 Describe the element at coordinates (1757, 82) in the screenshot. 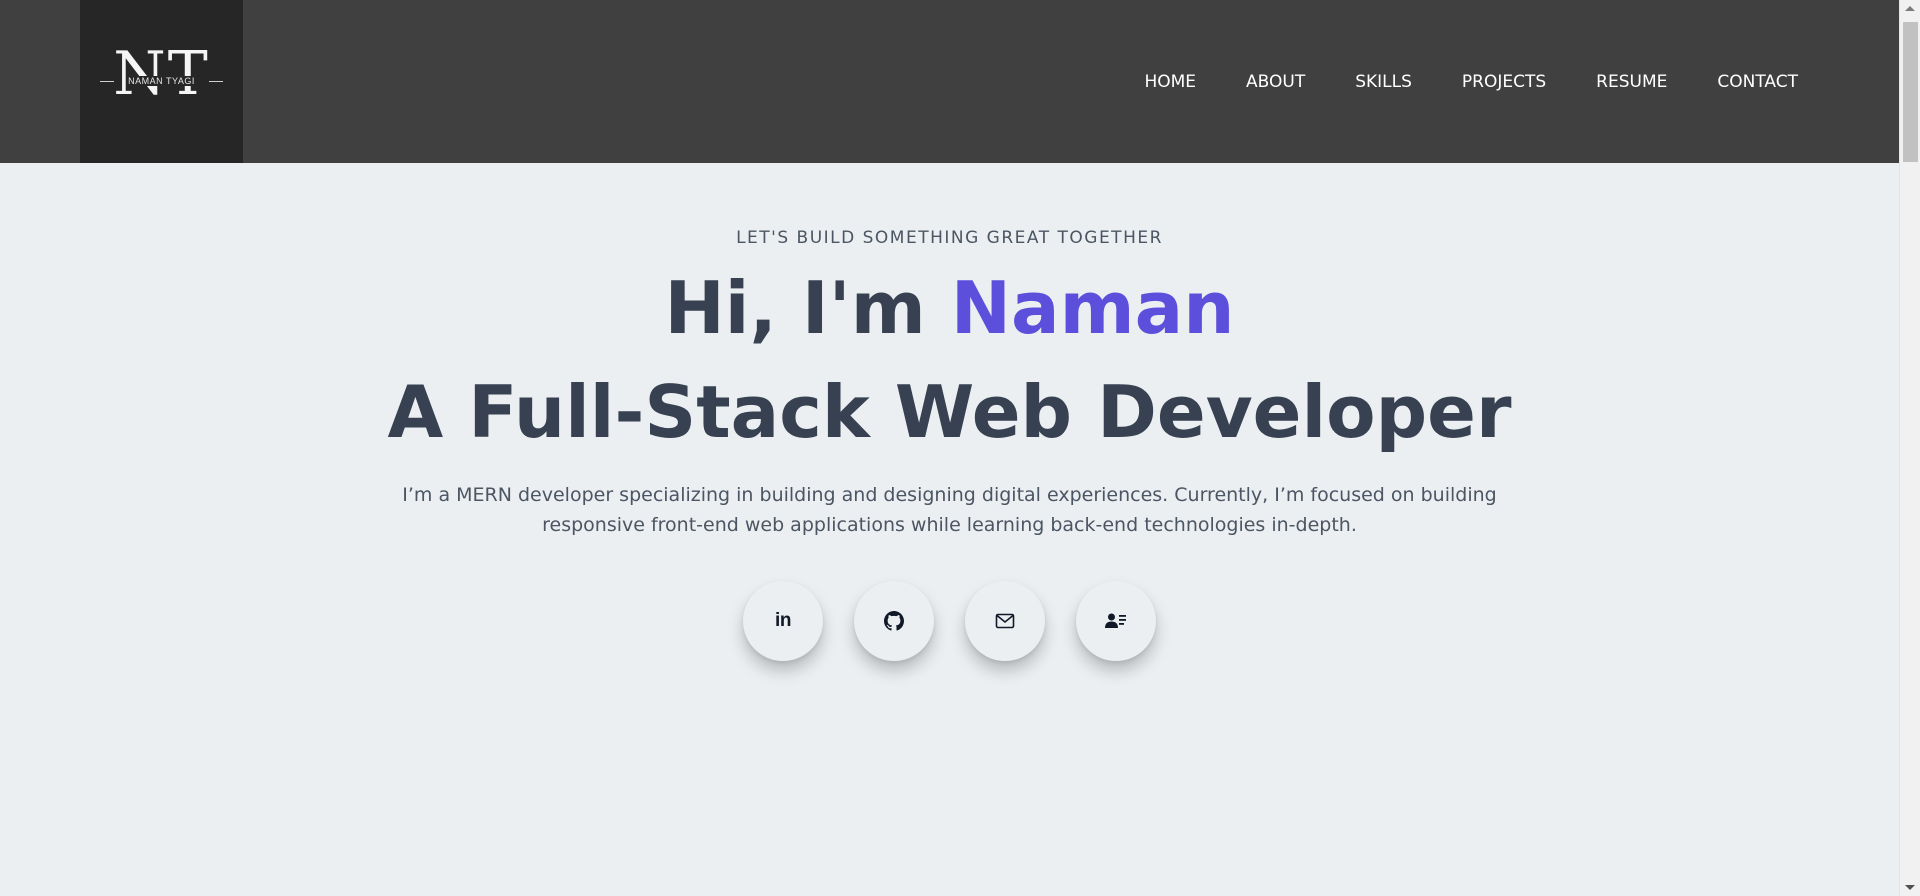

I see `nav-contact: CONTACT` at that location.